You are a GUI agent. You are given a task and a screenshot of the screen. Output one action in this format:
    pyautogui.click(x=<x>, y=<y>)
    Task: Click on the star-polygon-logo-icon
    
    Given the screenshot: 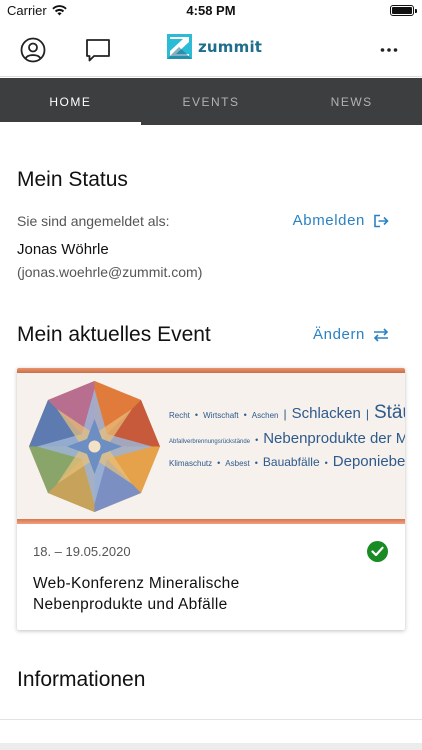 What is the action you would take?
    pyautogui.click(x=94, y=446)
    